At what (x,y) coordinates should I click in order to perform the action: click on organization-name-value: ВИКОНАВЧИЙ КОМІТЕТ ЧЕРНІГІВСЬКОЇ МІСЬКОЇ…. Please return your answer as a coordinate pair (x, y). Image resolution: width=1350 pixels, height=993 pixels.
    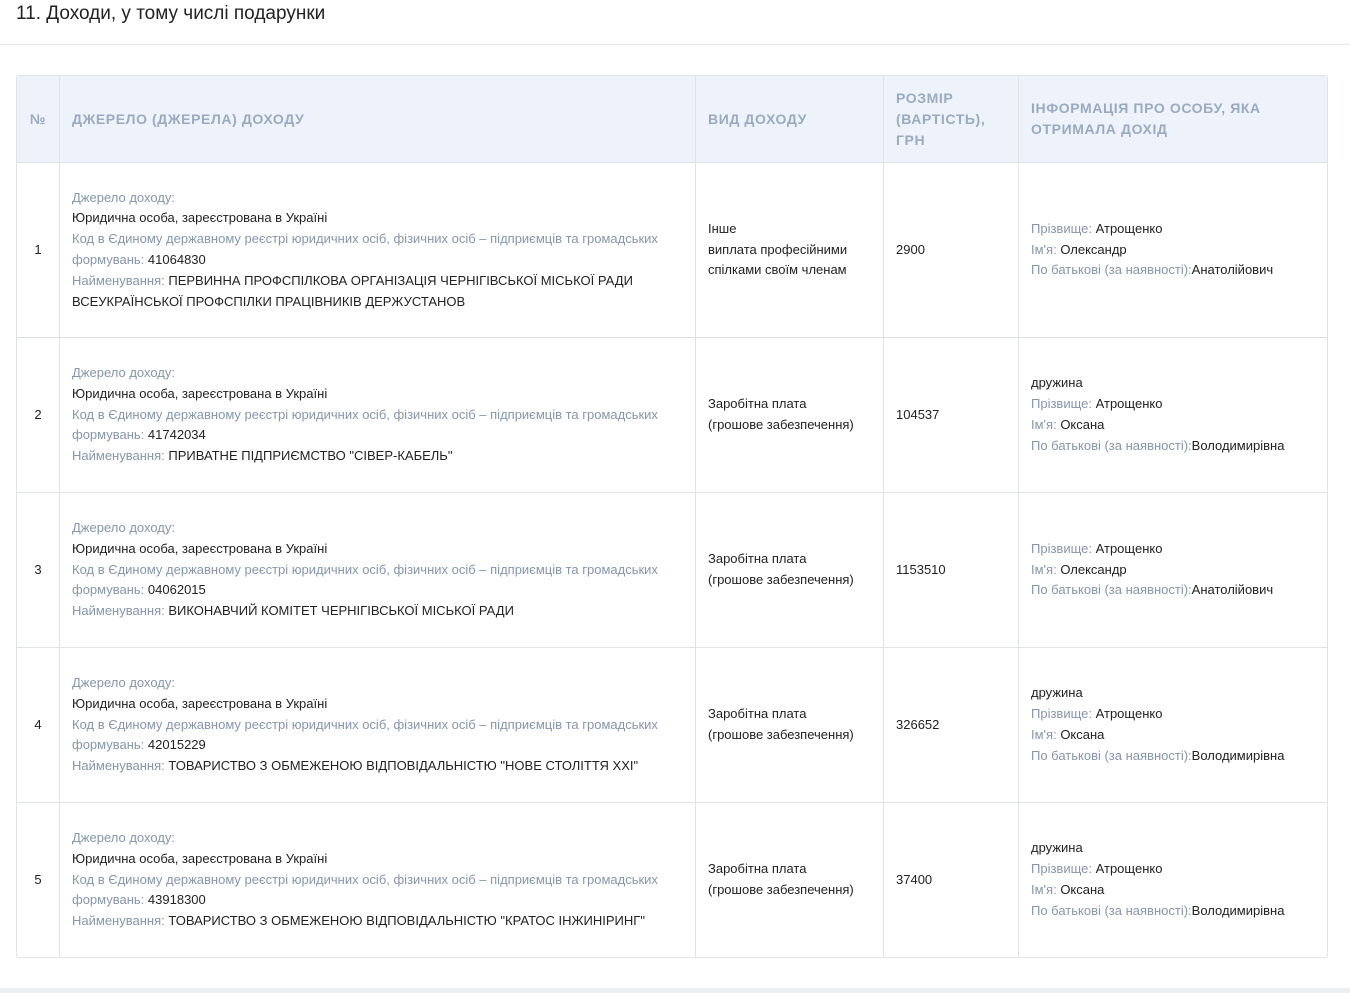
    Looking at the image, I should click on (341, 611).